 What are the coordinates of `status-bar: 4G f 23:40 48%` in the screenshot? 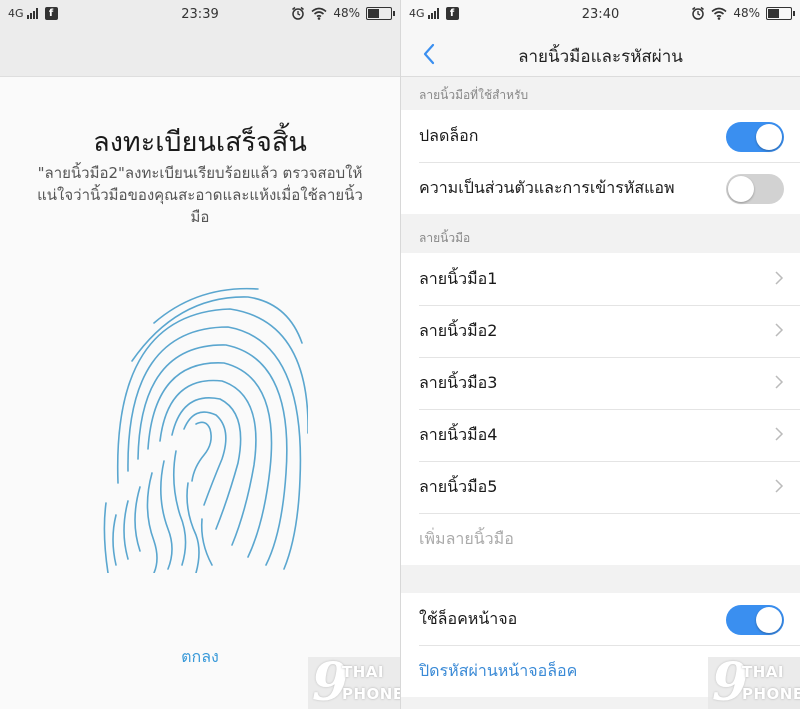 It's located at (600, 15).